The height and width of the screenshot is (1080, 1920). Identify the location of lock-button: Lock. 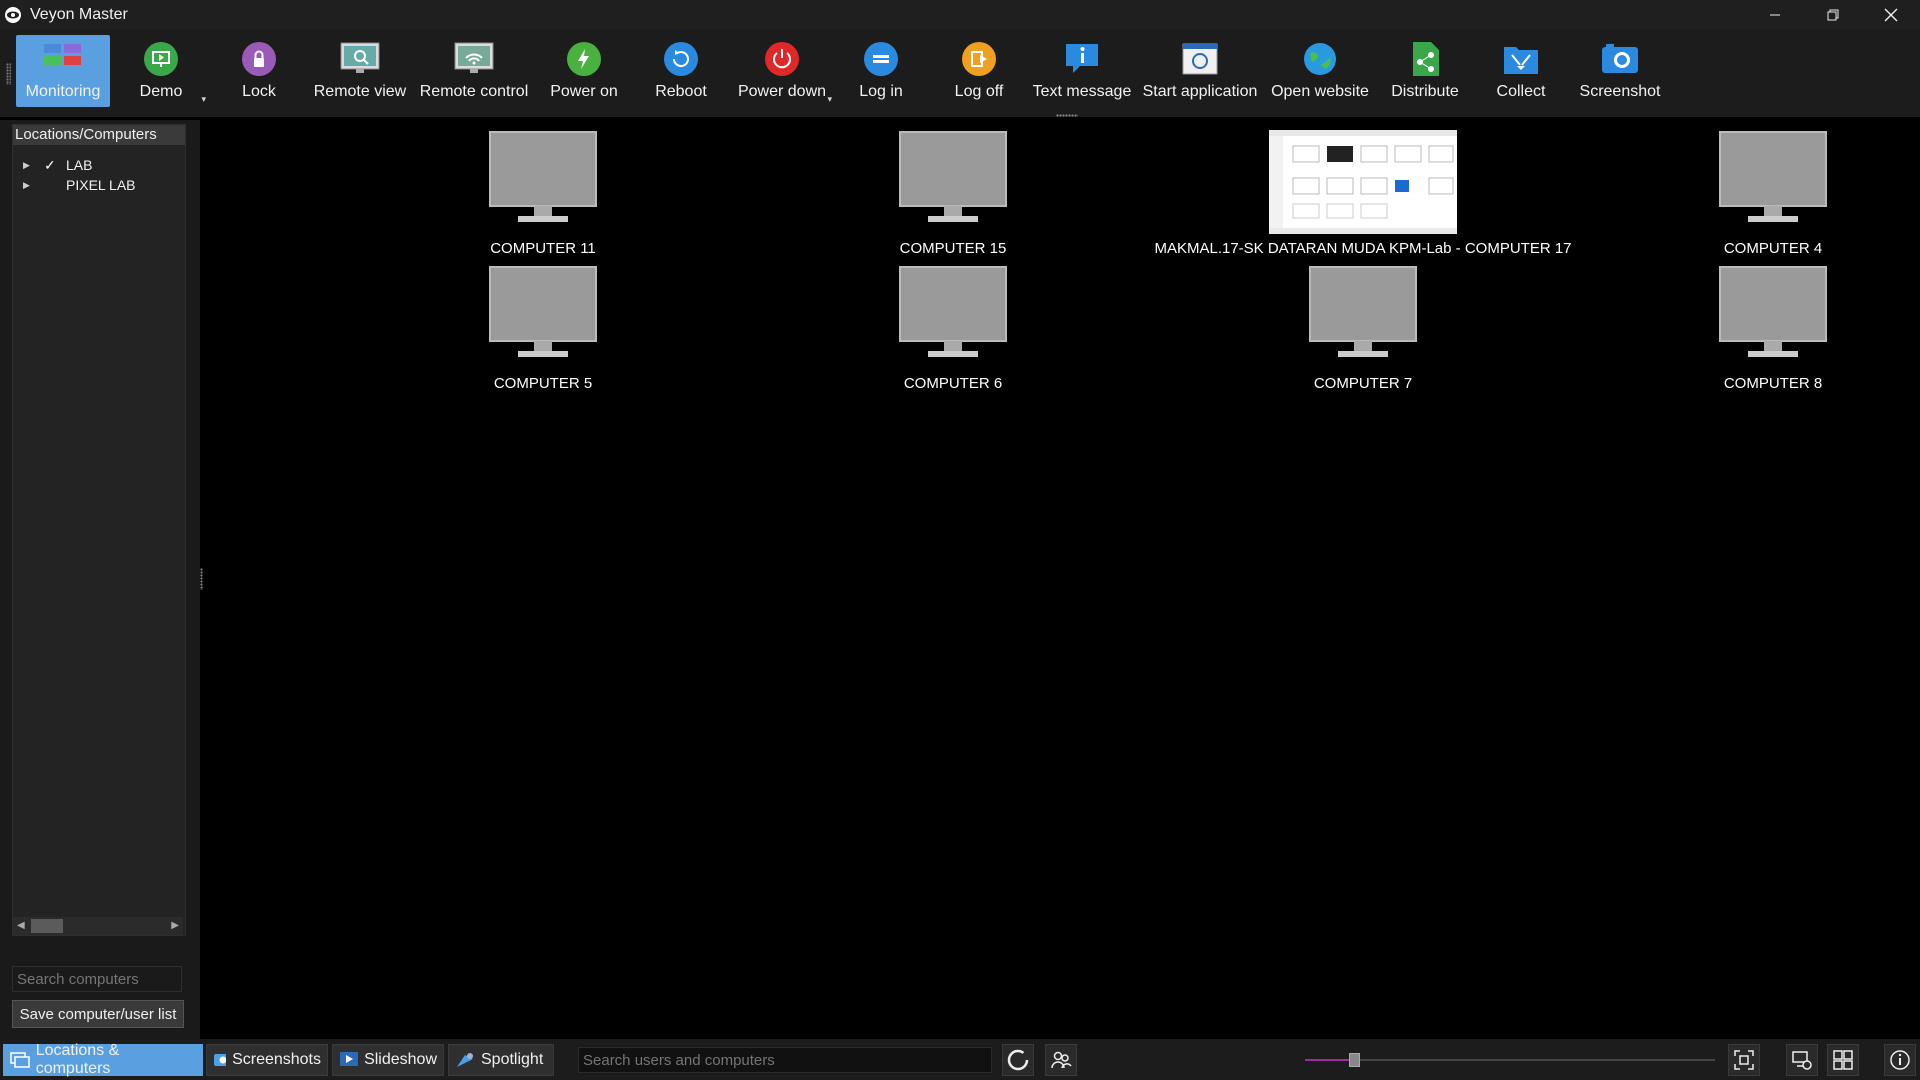
(259, 71).